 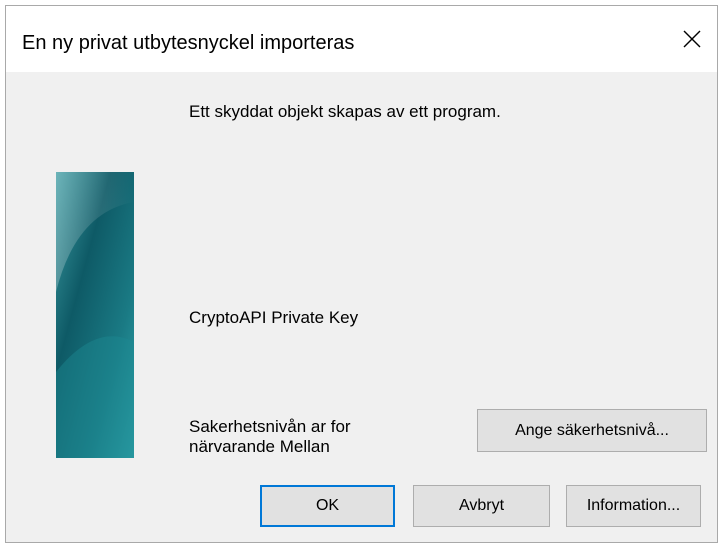 I want to click on security-level-line-1: Sakerhetsnivån ar for, so click(x=270, y=426).